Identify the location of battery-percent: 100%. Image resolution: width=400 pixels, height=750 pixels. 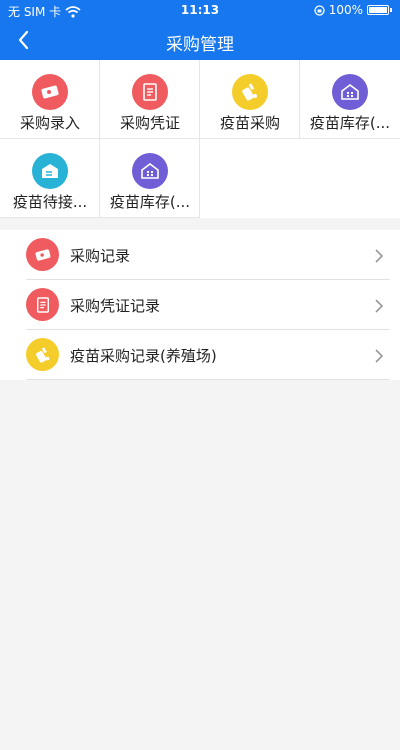
(345, 10).